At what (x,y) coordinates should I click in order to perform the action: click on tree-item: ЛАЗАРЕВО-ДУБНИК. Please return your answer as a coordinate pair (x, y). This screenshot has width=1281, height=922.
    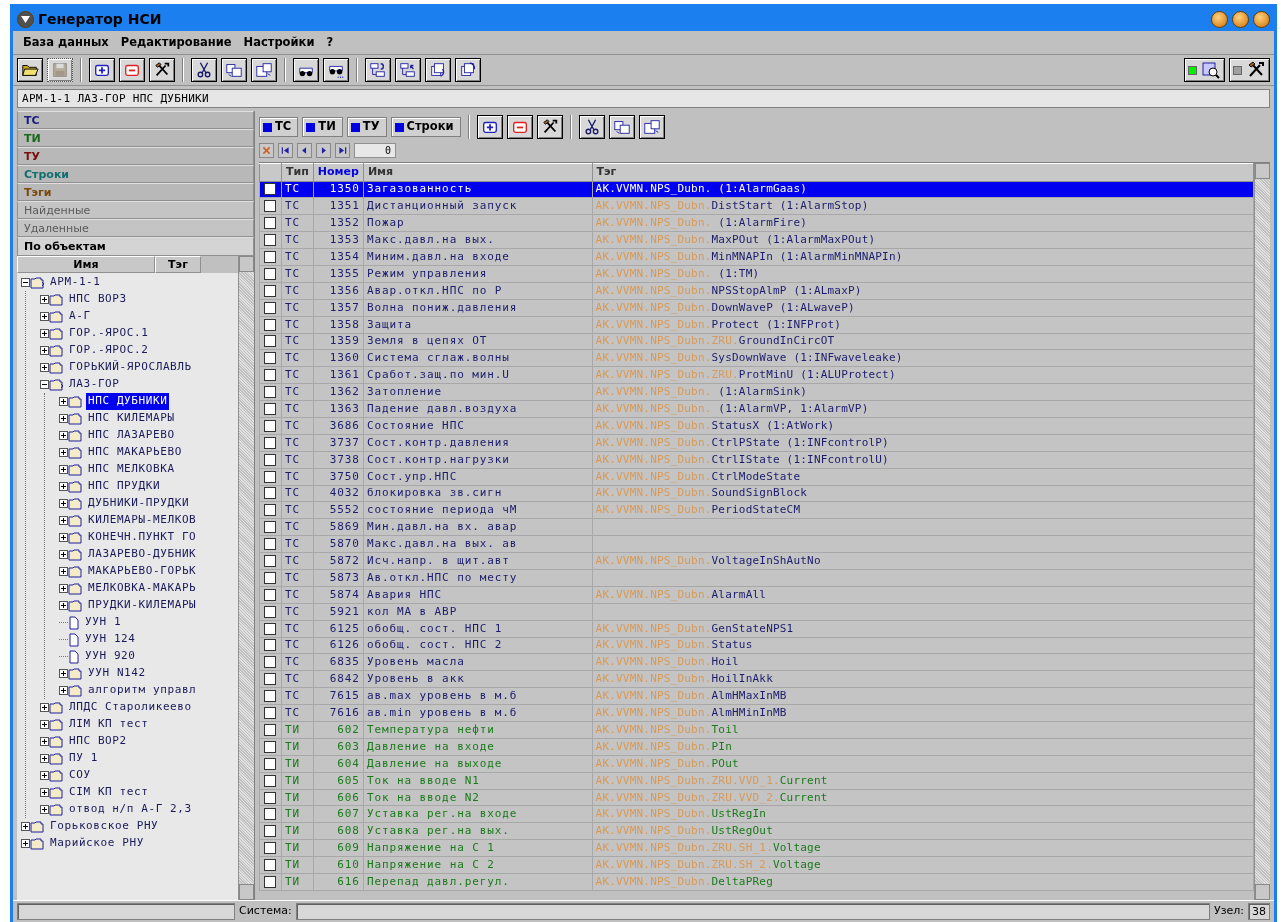
    Looking at the image, I should click on (142, 554).